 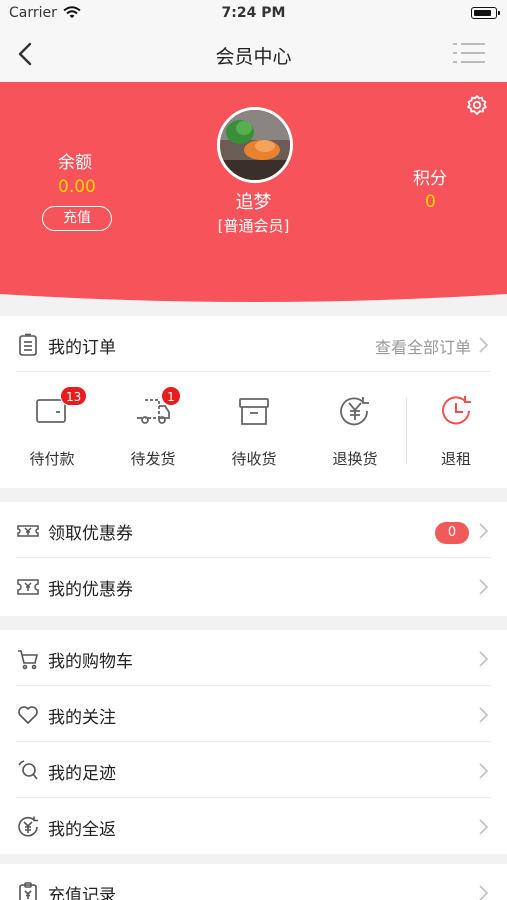 What do you see at coordinates (28, 587) in the screenshot?
I see `coupon-icon` at bounding box center [28, 587].